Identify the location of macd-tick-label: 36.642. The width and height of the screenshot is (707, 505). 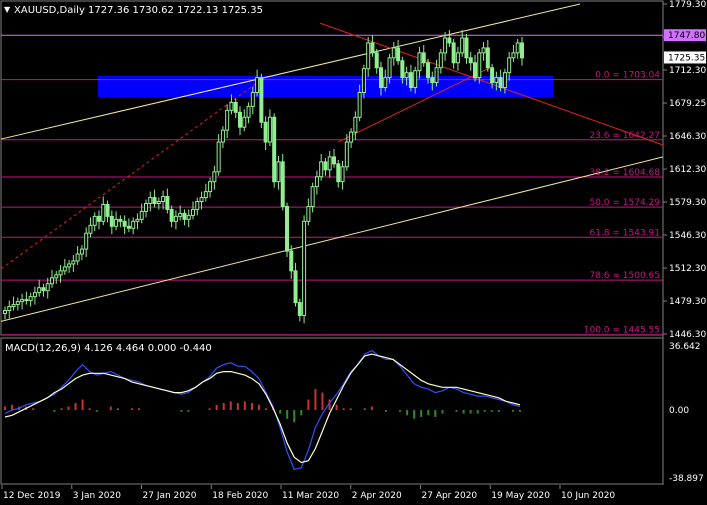
(685, 347).